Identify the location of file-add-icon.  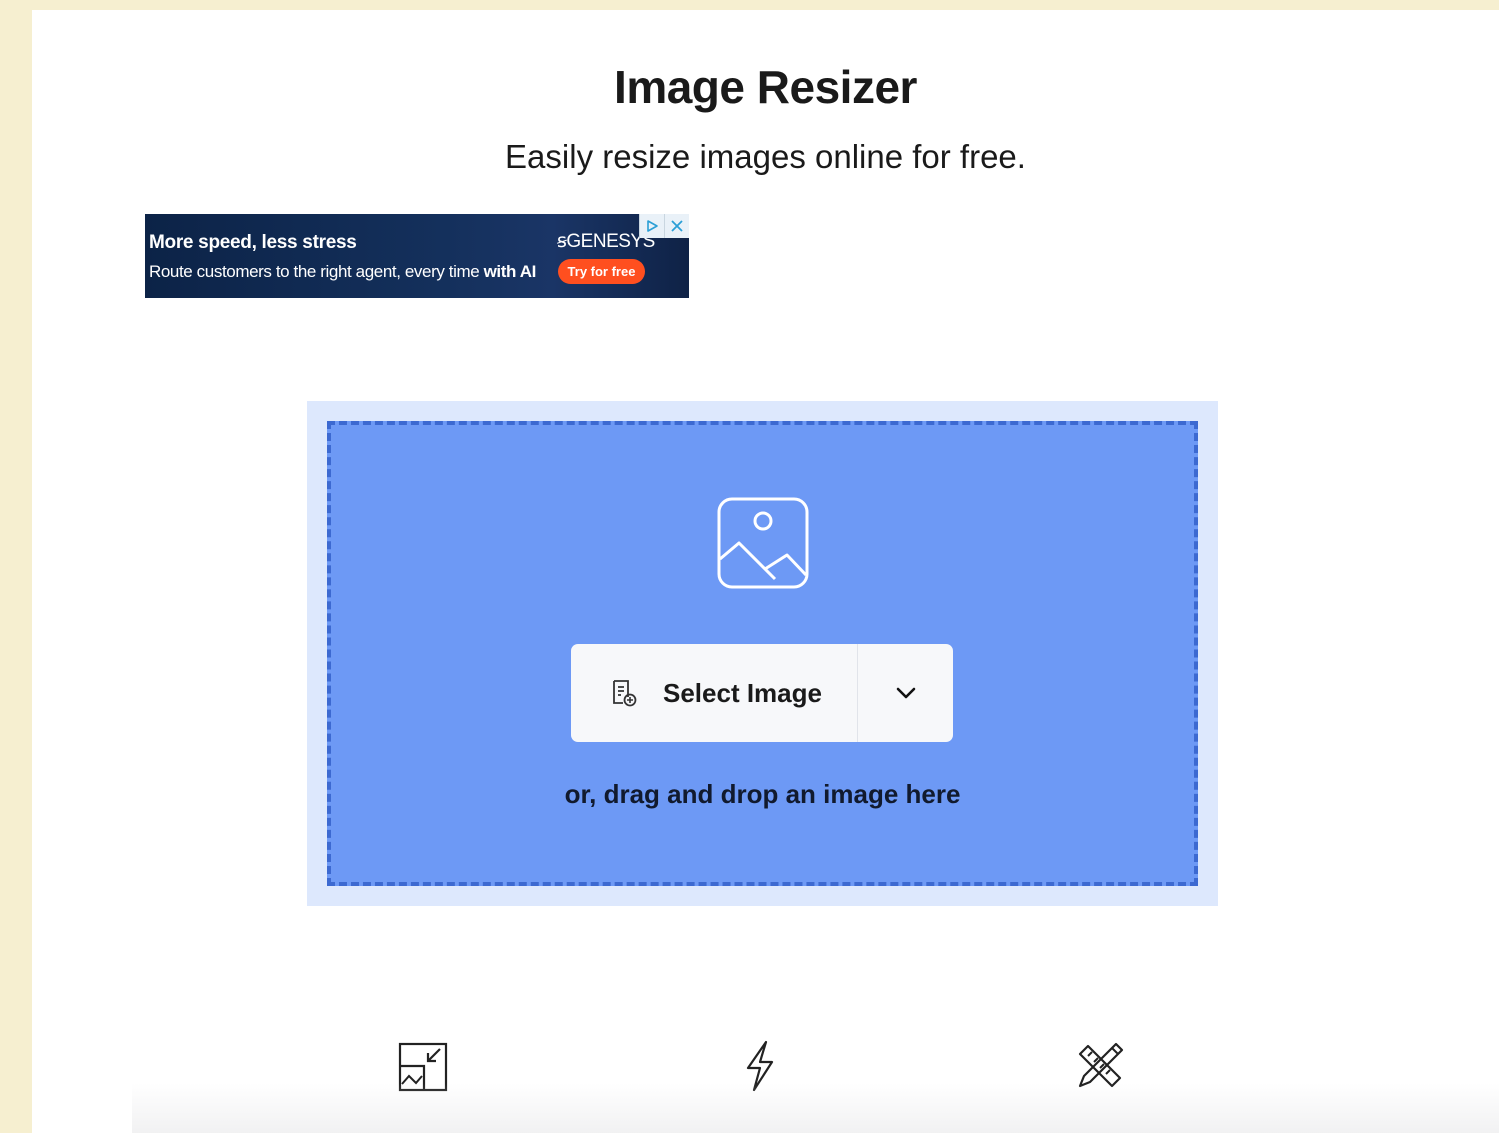
(625, 693).